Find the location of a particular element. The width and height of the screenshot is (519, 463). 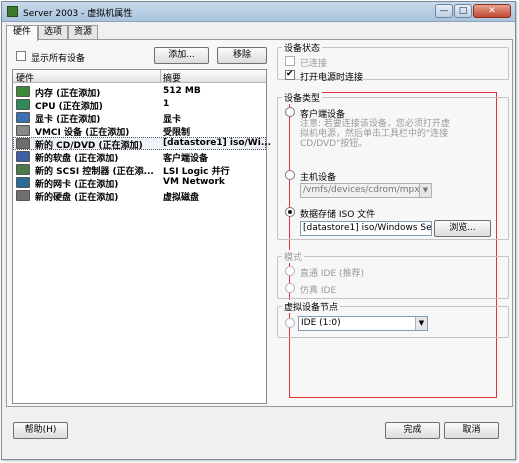

vmci-icon is located at coordinates (23, 130).